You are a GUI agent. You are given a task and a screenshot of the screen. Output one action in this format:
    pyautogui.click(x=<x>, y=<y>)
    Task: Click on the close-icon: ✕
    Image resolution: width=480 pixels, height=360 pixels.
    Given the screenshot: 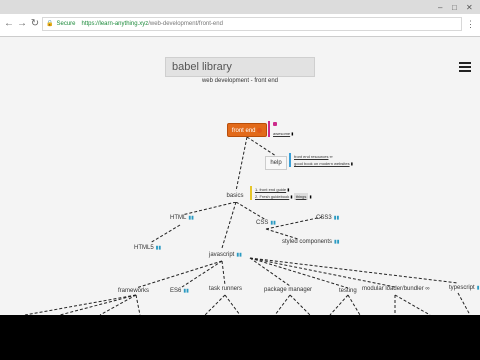 What is the action you would take?
    pyautogui.click(x=469, y=8)
    